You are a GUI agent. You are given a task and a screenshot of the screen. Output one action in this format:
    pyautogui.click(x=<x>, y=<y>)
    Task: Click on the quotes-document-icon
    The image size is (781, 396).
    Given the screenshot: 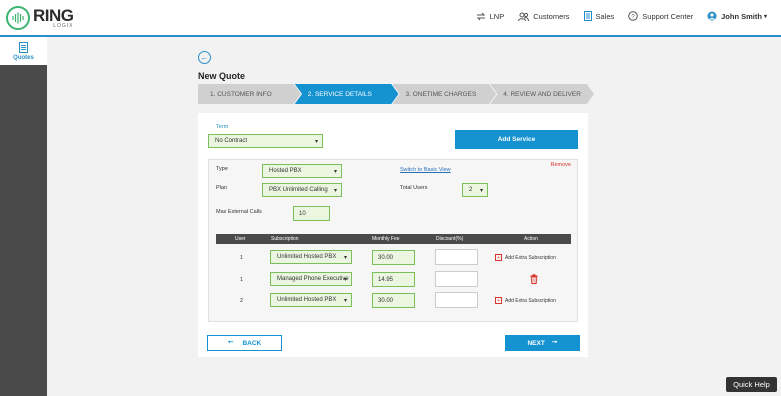 What is the action you would take?
    pyautogui.click(x=23, y=47)
    